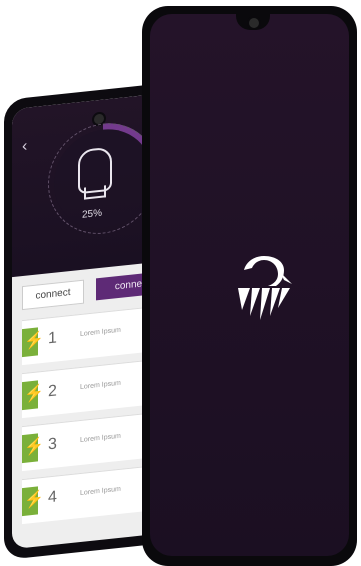 This screenshot has width=361, height=566. I want to click on list-item: ⚡ 1 Lorem Ipsum, so click(91, 335).